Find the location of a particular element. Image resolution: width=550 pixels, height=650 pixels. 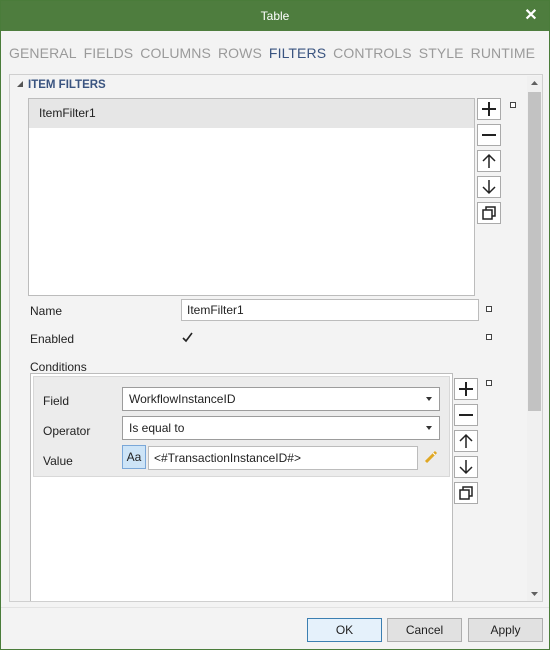

field-label: Field is located at coordinates (56, 401).